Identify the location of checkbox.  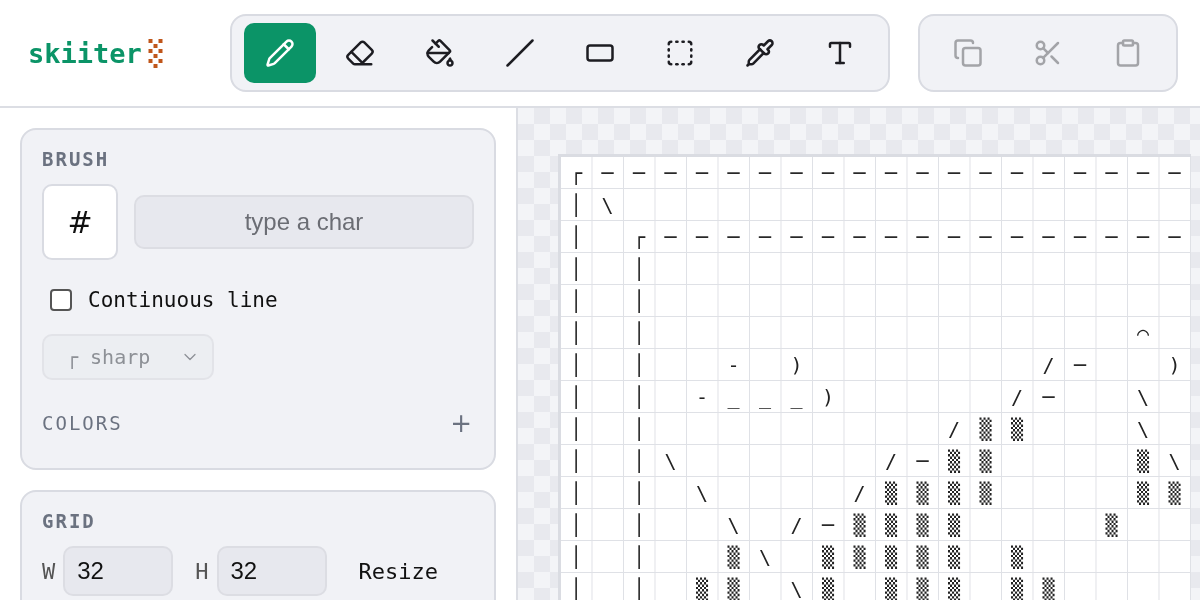
(61, 300).